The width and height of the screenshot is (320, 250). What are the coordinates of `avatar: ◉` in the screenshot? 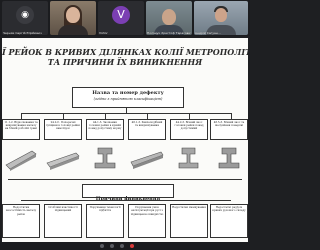 It's located at (25, 15).